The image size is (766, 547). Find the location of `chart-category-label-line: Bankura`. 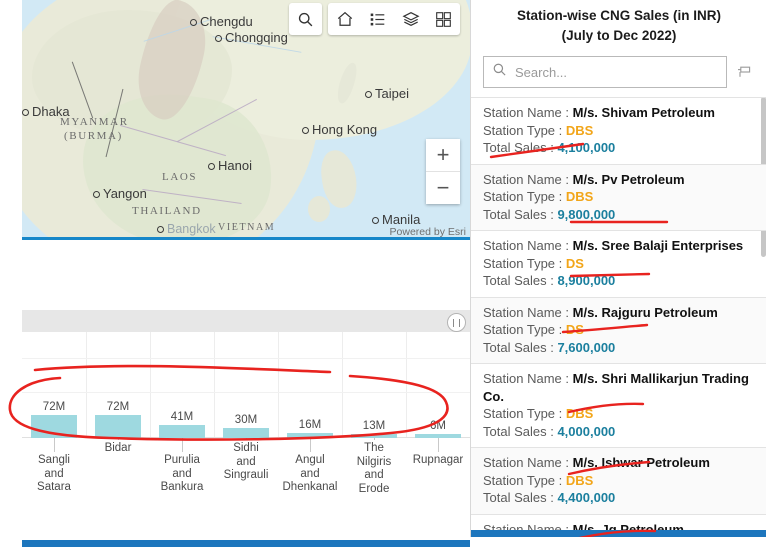

chart-category-label-line: Bankura is located at coordinates (182, 487).